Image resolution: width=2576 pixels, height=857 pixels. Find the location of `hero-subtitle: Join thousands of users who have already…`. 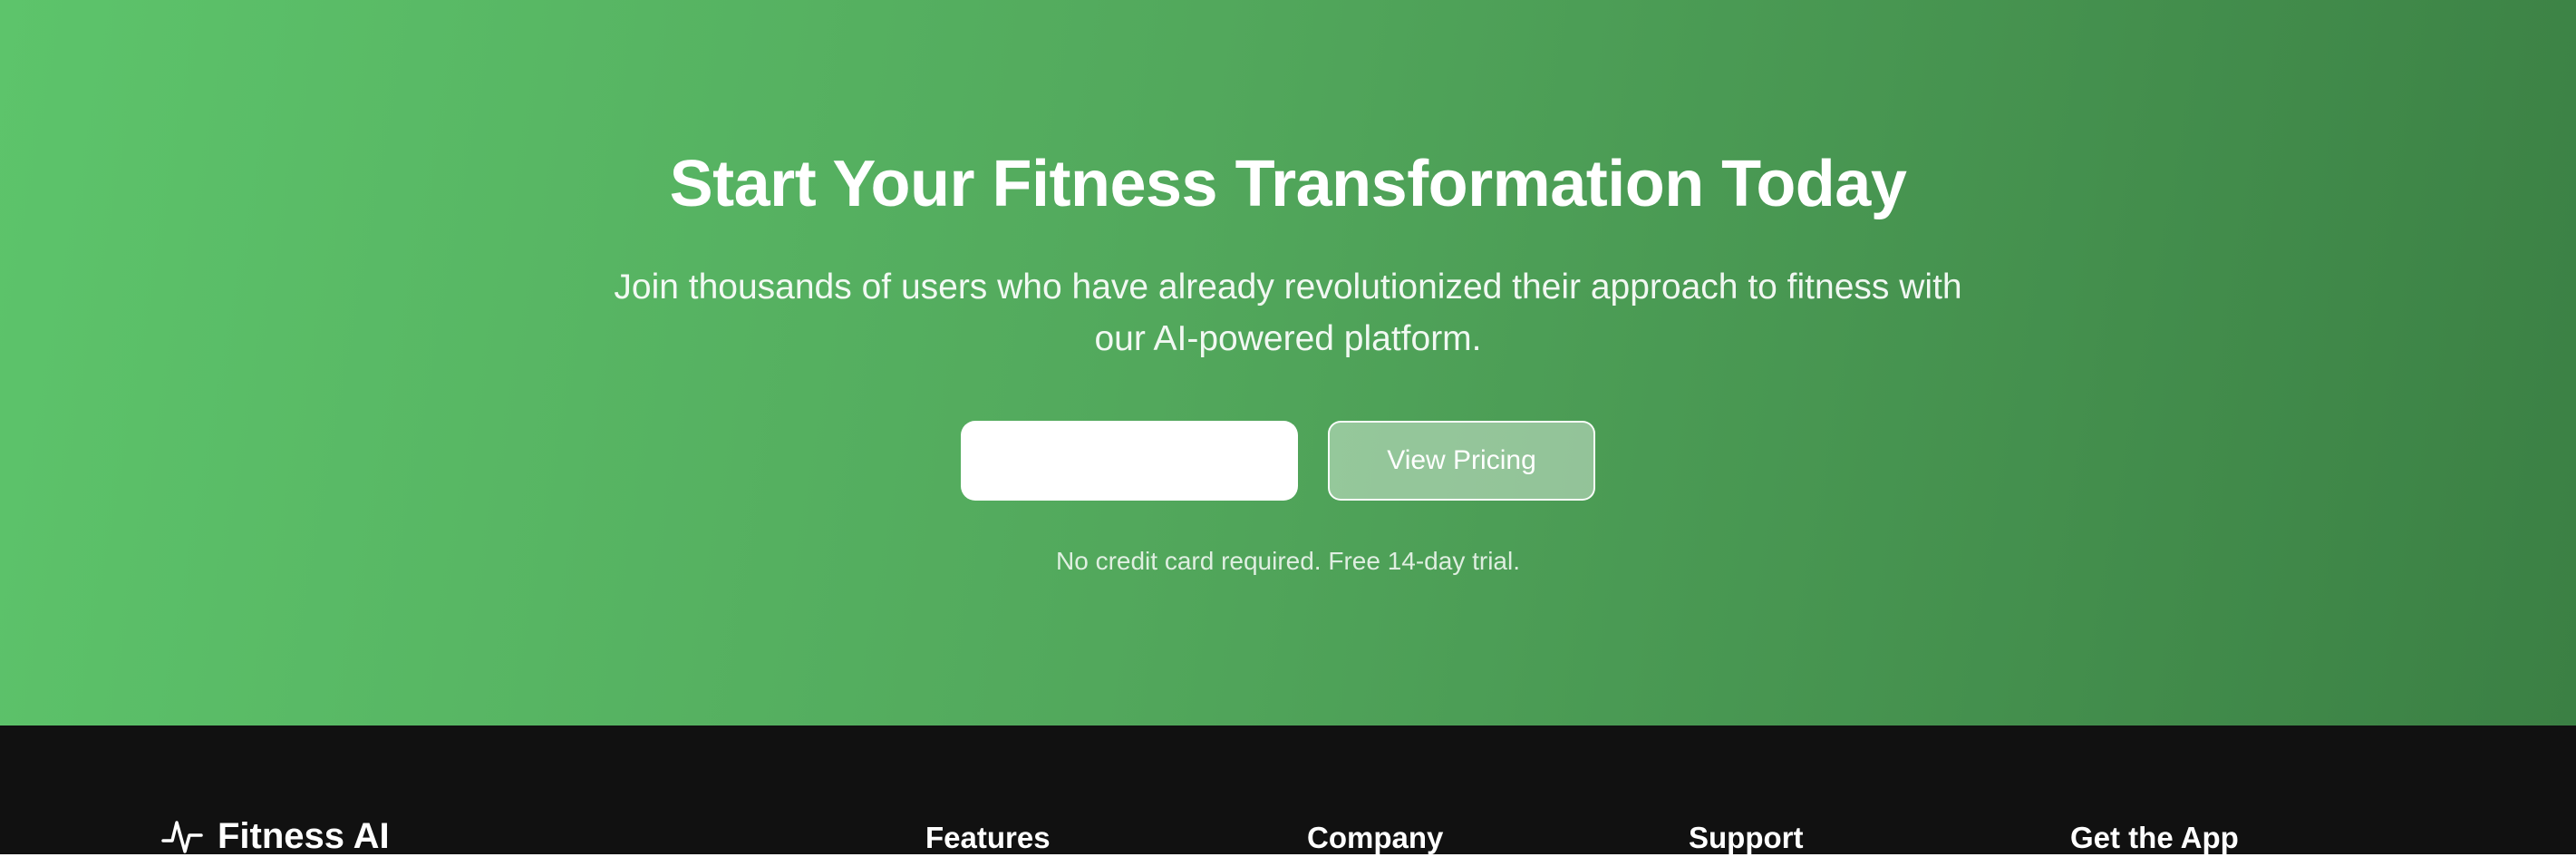

hero-subtitle: Join thousands of users who have already… is located at coordinates (1288, 313).